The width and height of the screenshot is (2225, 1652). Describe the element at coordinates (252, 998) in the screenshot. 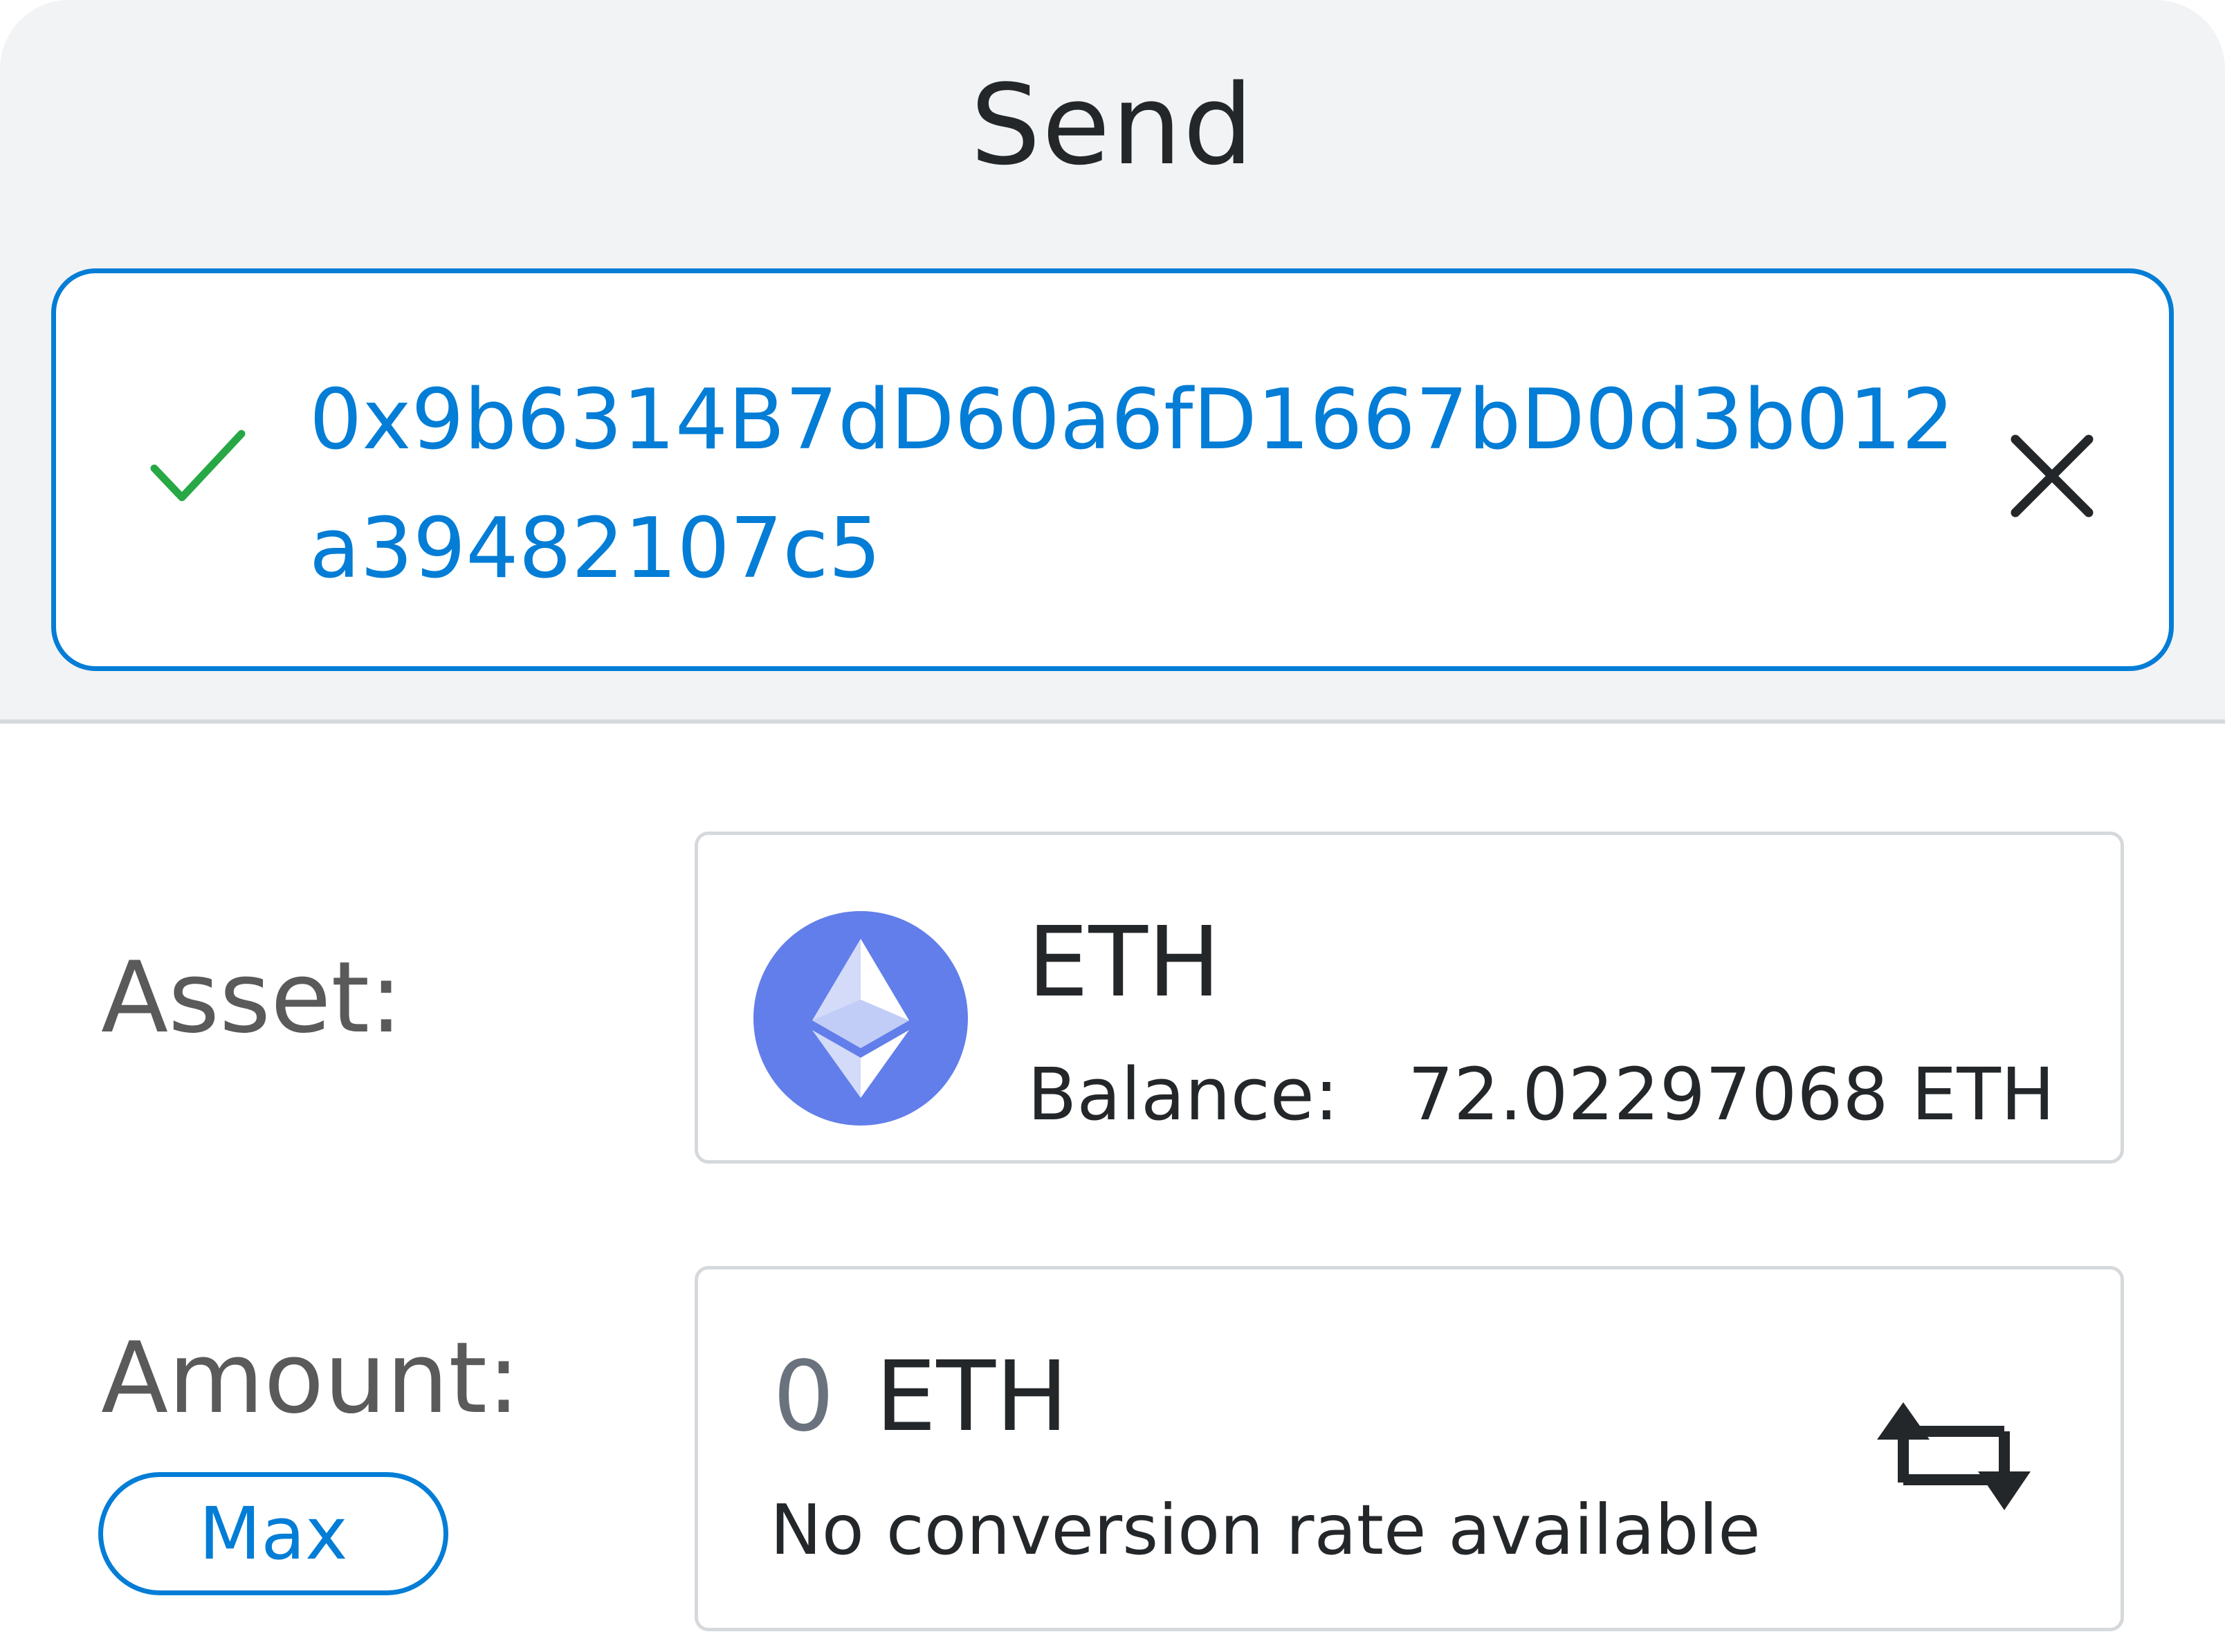

I see `asset-label: Asset:` at that location.